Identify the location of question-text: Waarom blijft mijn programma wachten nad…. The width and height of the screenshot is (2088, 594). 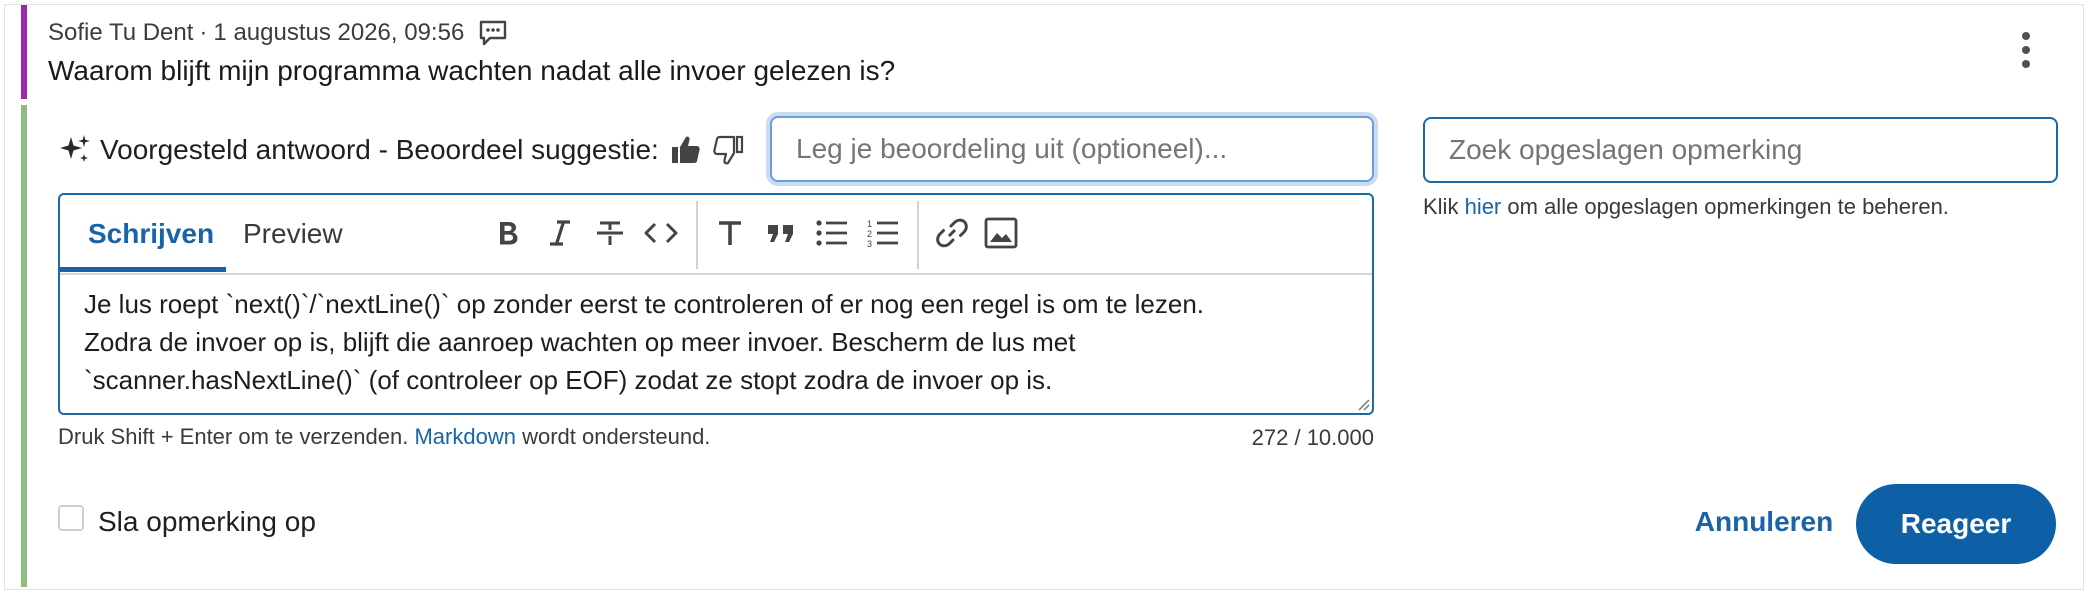
(472, 70).